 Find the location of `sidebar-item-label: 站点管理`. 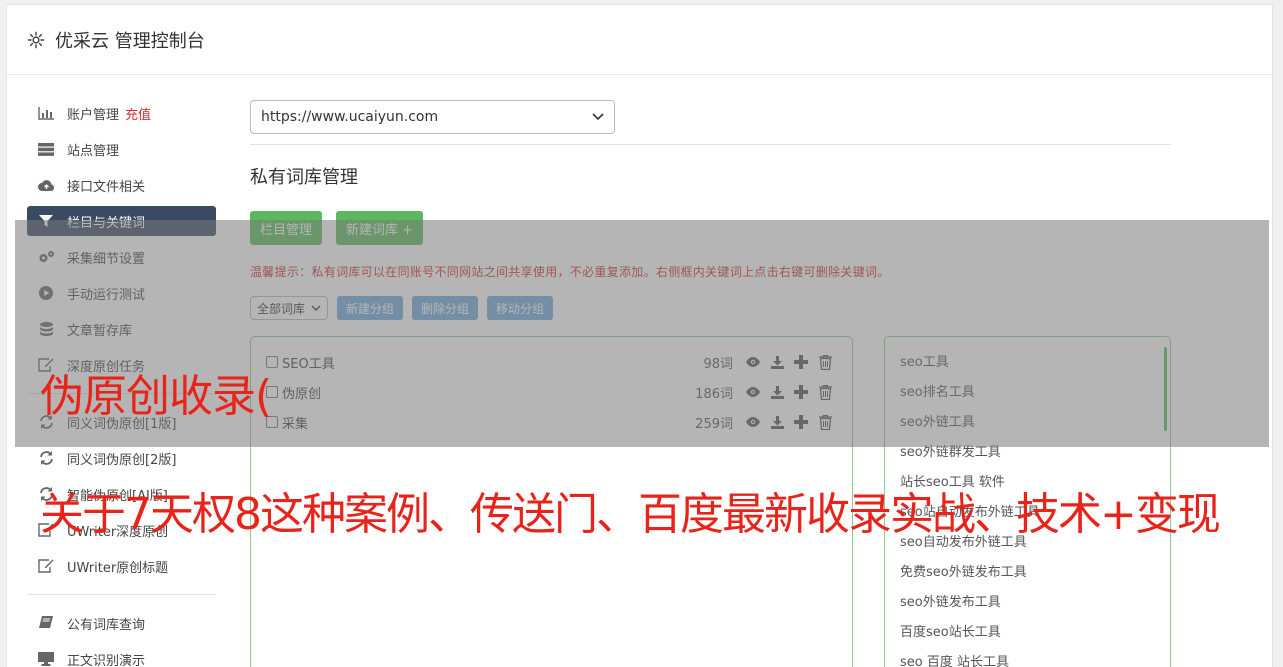

sidebar-item-label: 站点管理 is located at coordinates (93, 151).